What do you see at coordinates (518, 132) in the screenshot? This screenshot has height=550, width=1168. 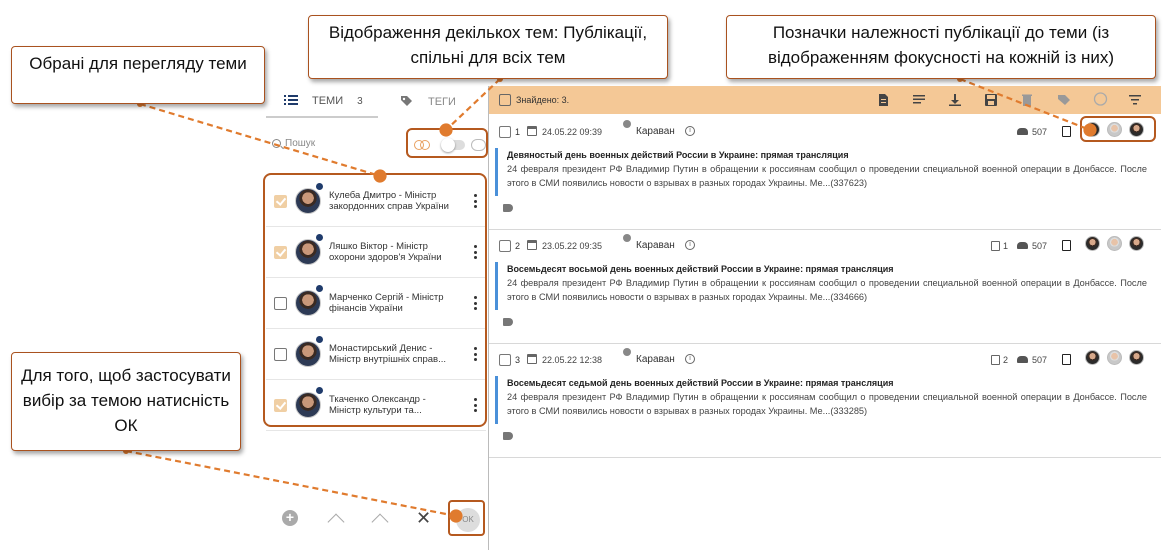 I see `publication-number: 1` at bounding box center [518, 132].